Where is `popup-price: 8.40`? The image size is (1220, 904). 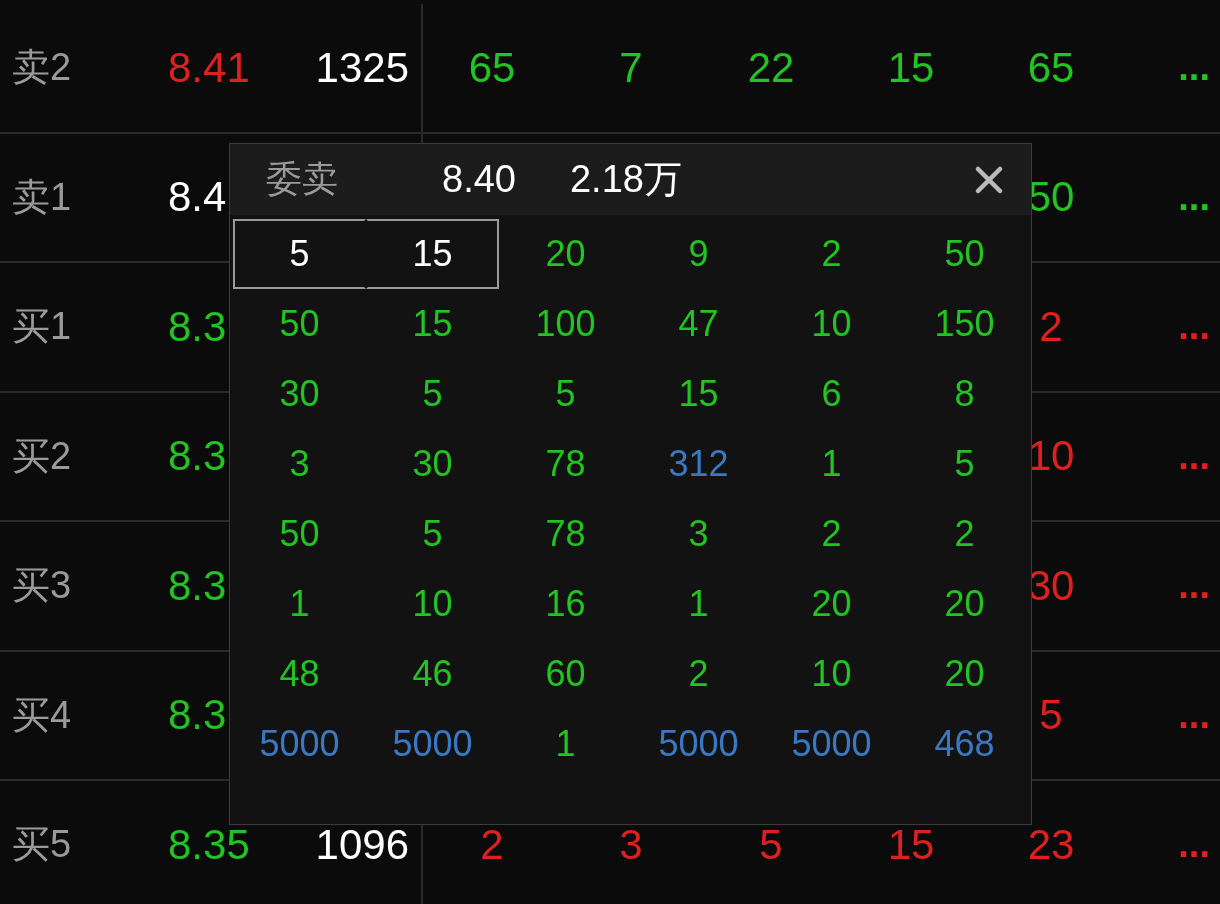 popup-price: 8.40 is located at coordinates (479, 179).